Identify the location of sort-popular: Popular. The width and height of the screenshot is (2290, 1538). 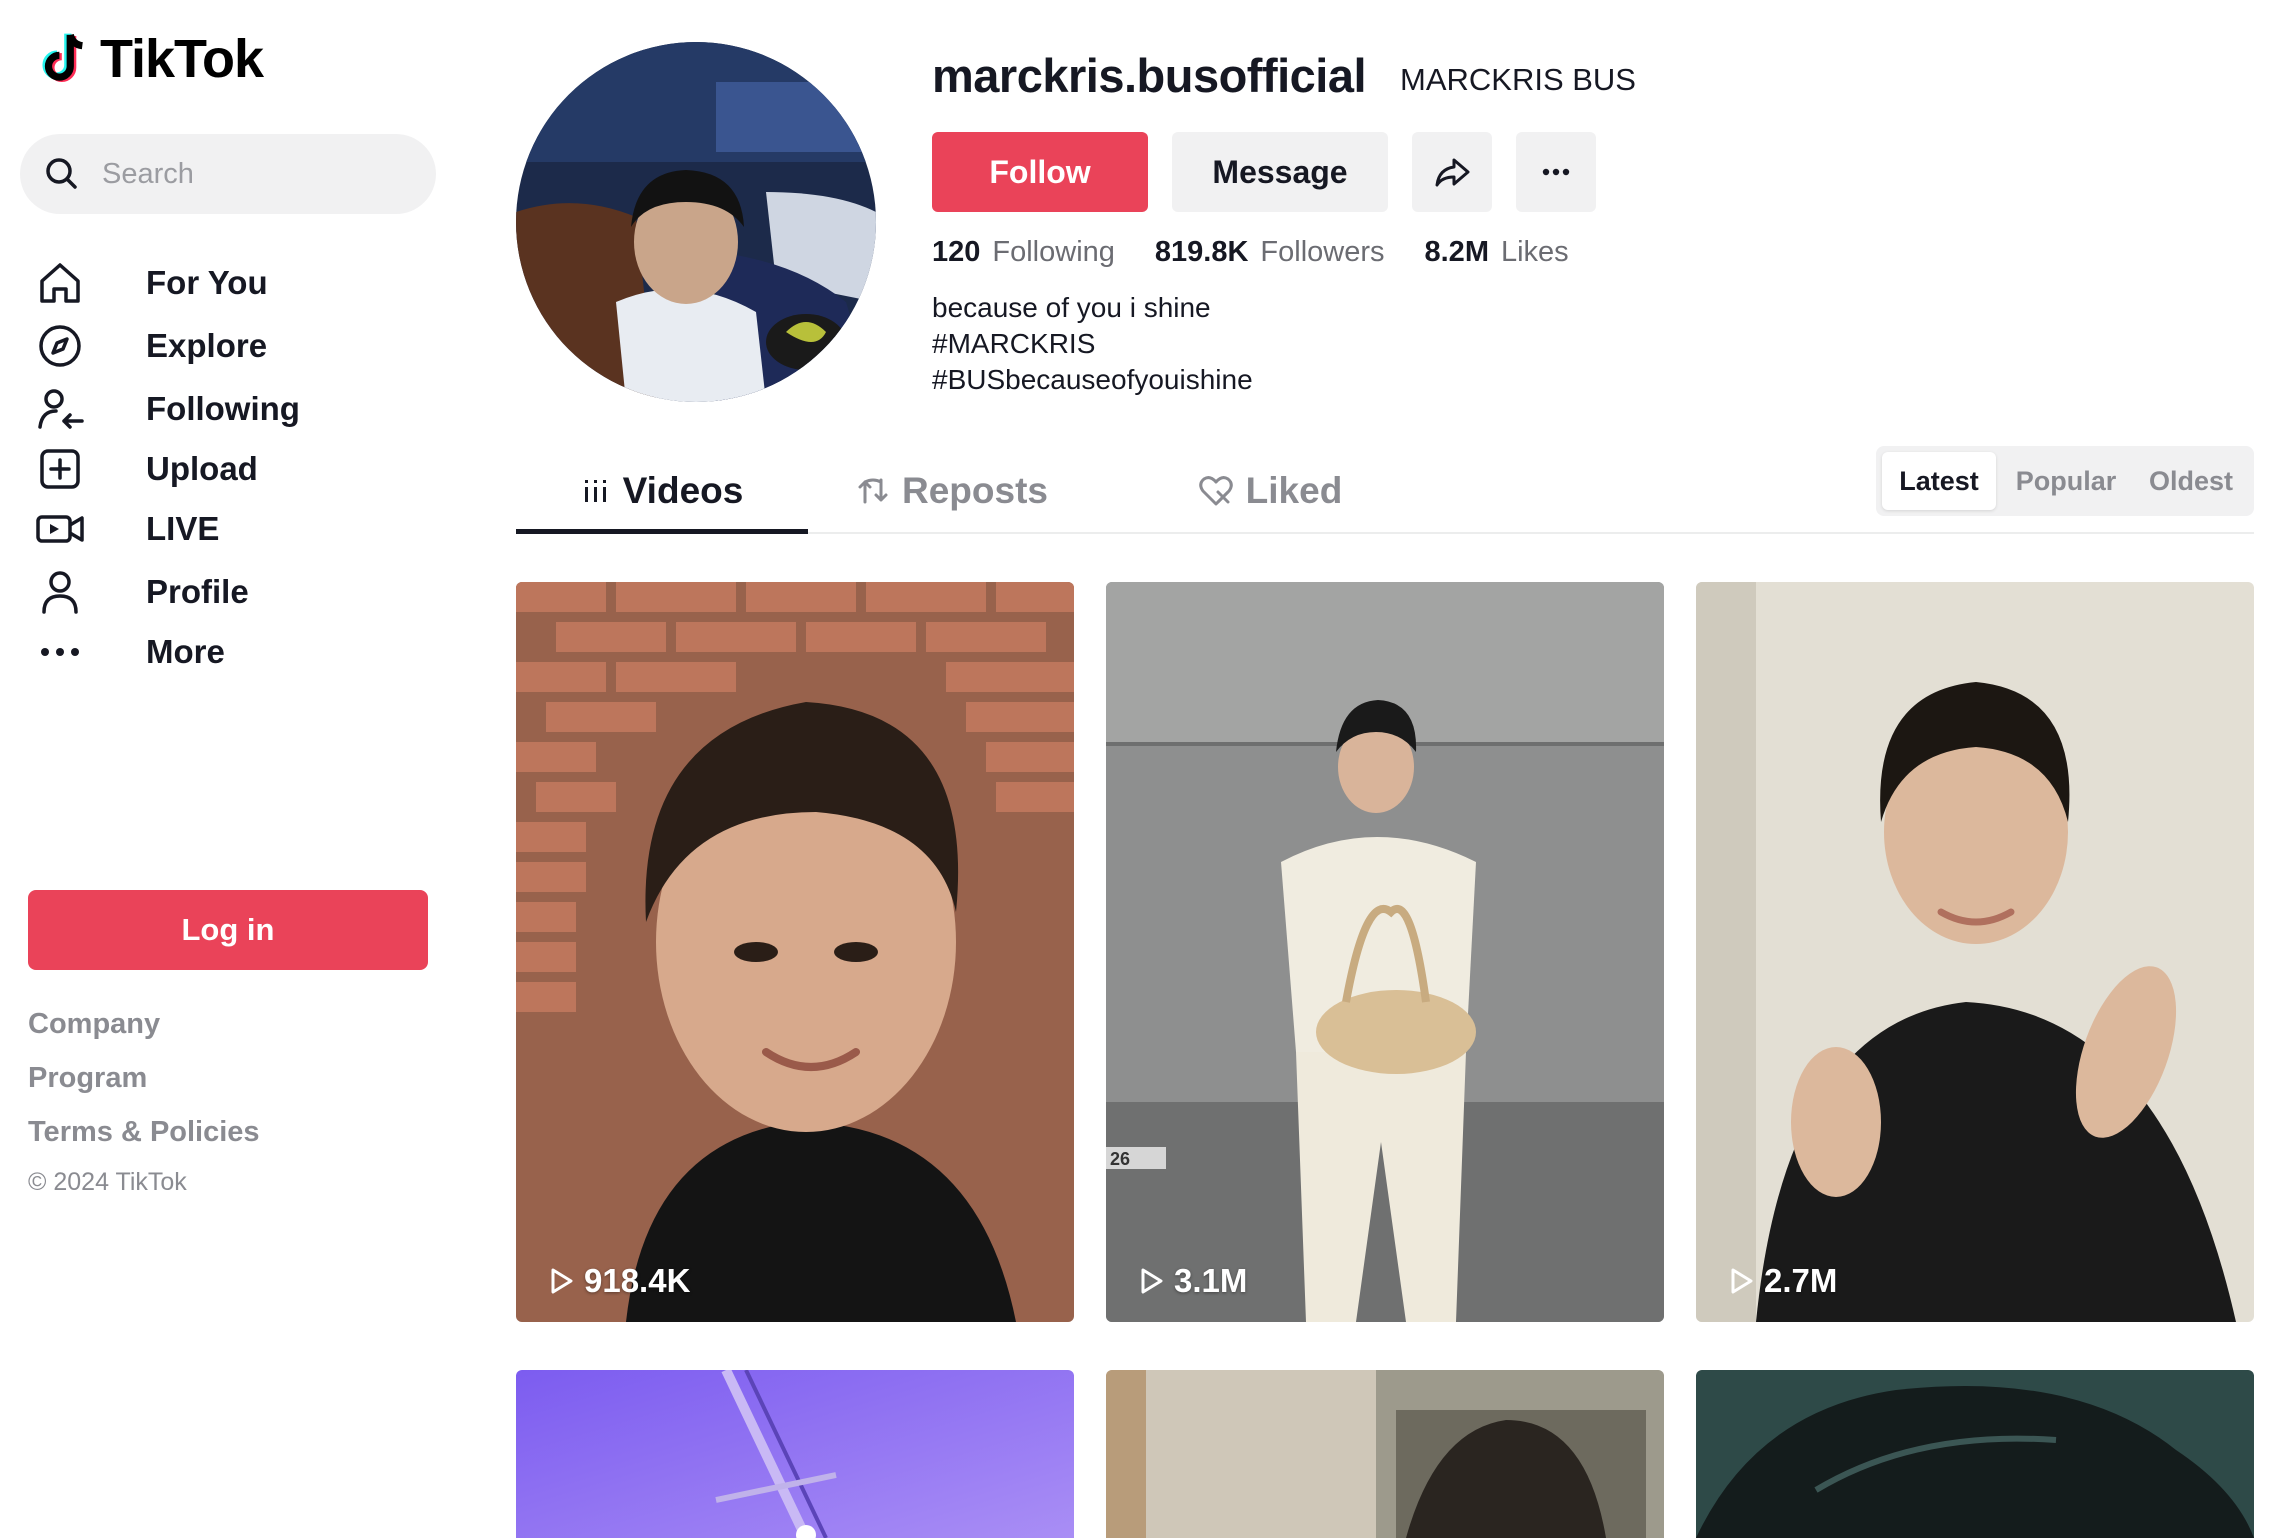
(2066, 481).